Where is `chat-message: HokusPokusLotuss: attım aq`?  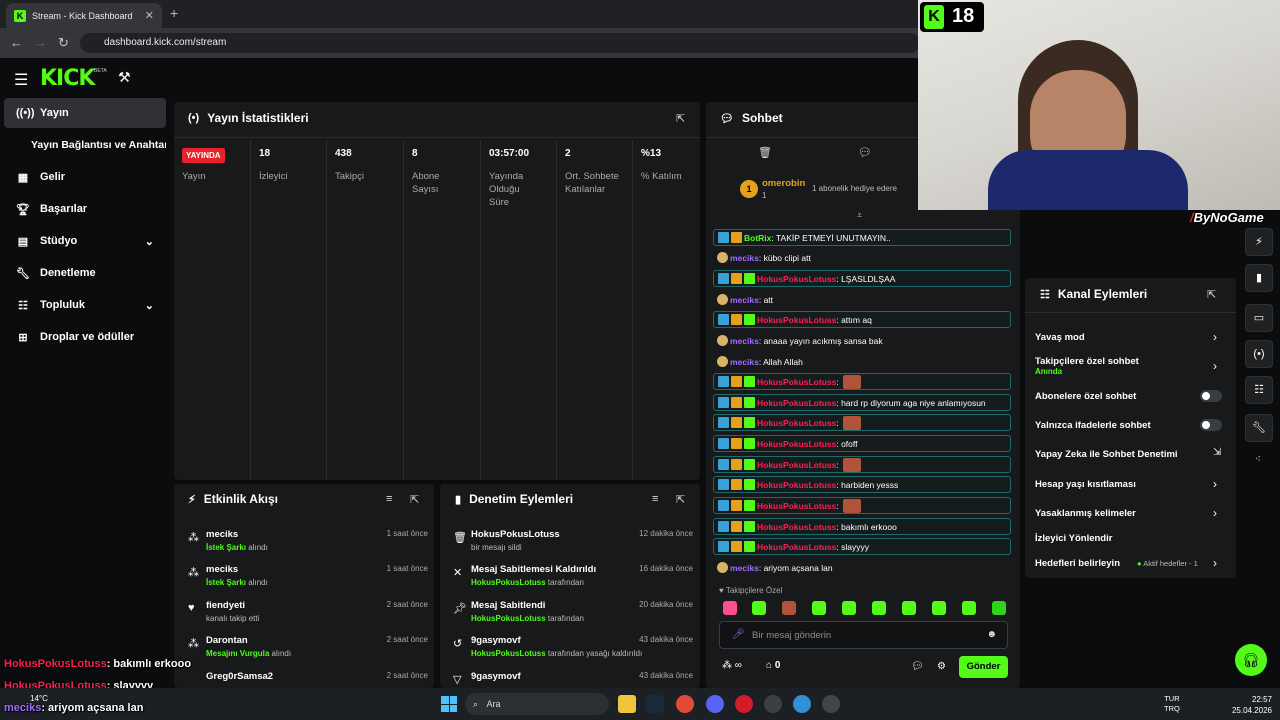
chat-message: HokusPokusLotuss: attım aq is located at coordinates (862, 319).